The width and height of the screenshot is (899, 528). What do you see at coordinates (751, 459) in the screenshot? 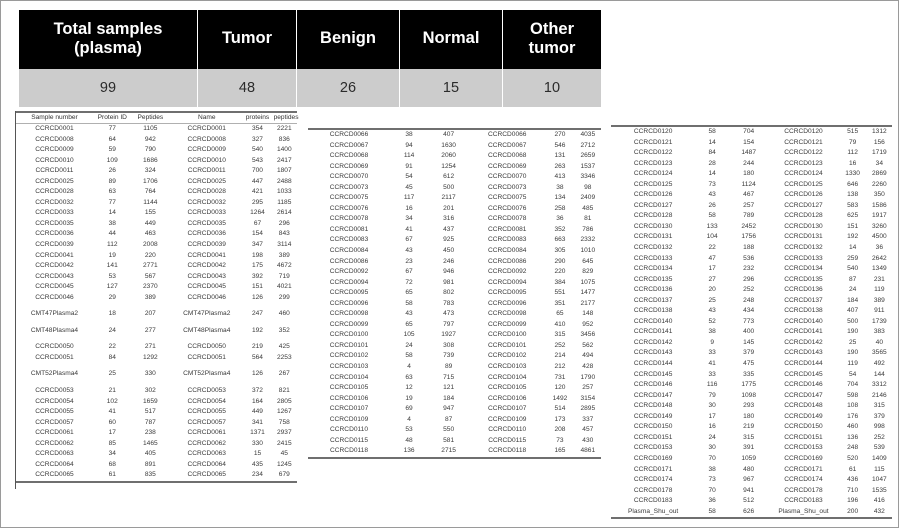
I see `table-row: CCRCD0169 70 1059 CCRCD0169 520 1409` at bounding box center [751, 459].